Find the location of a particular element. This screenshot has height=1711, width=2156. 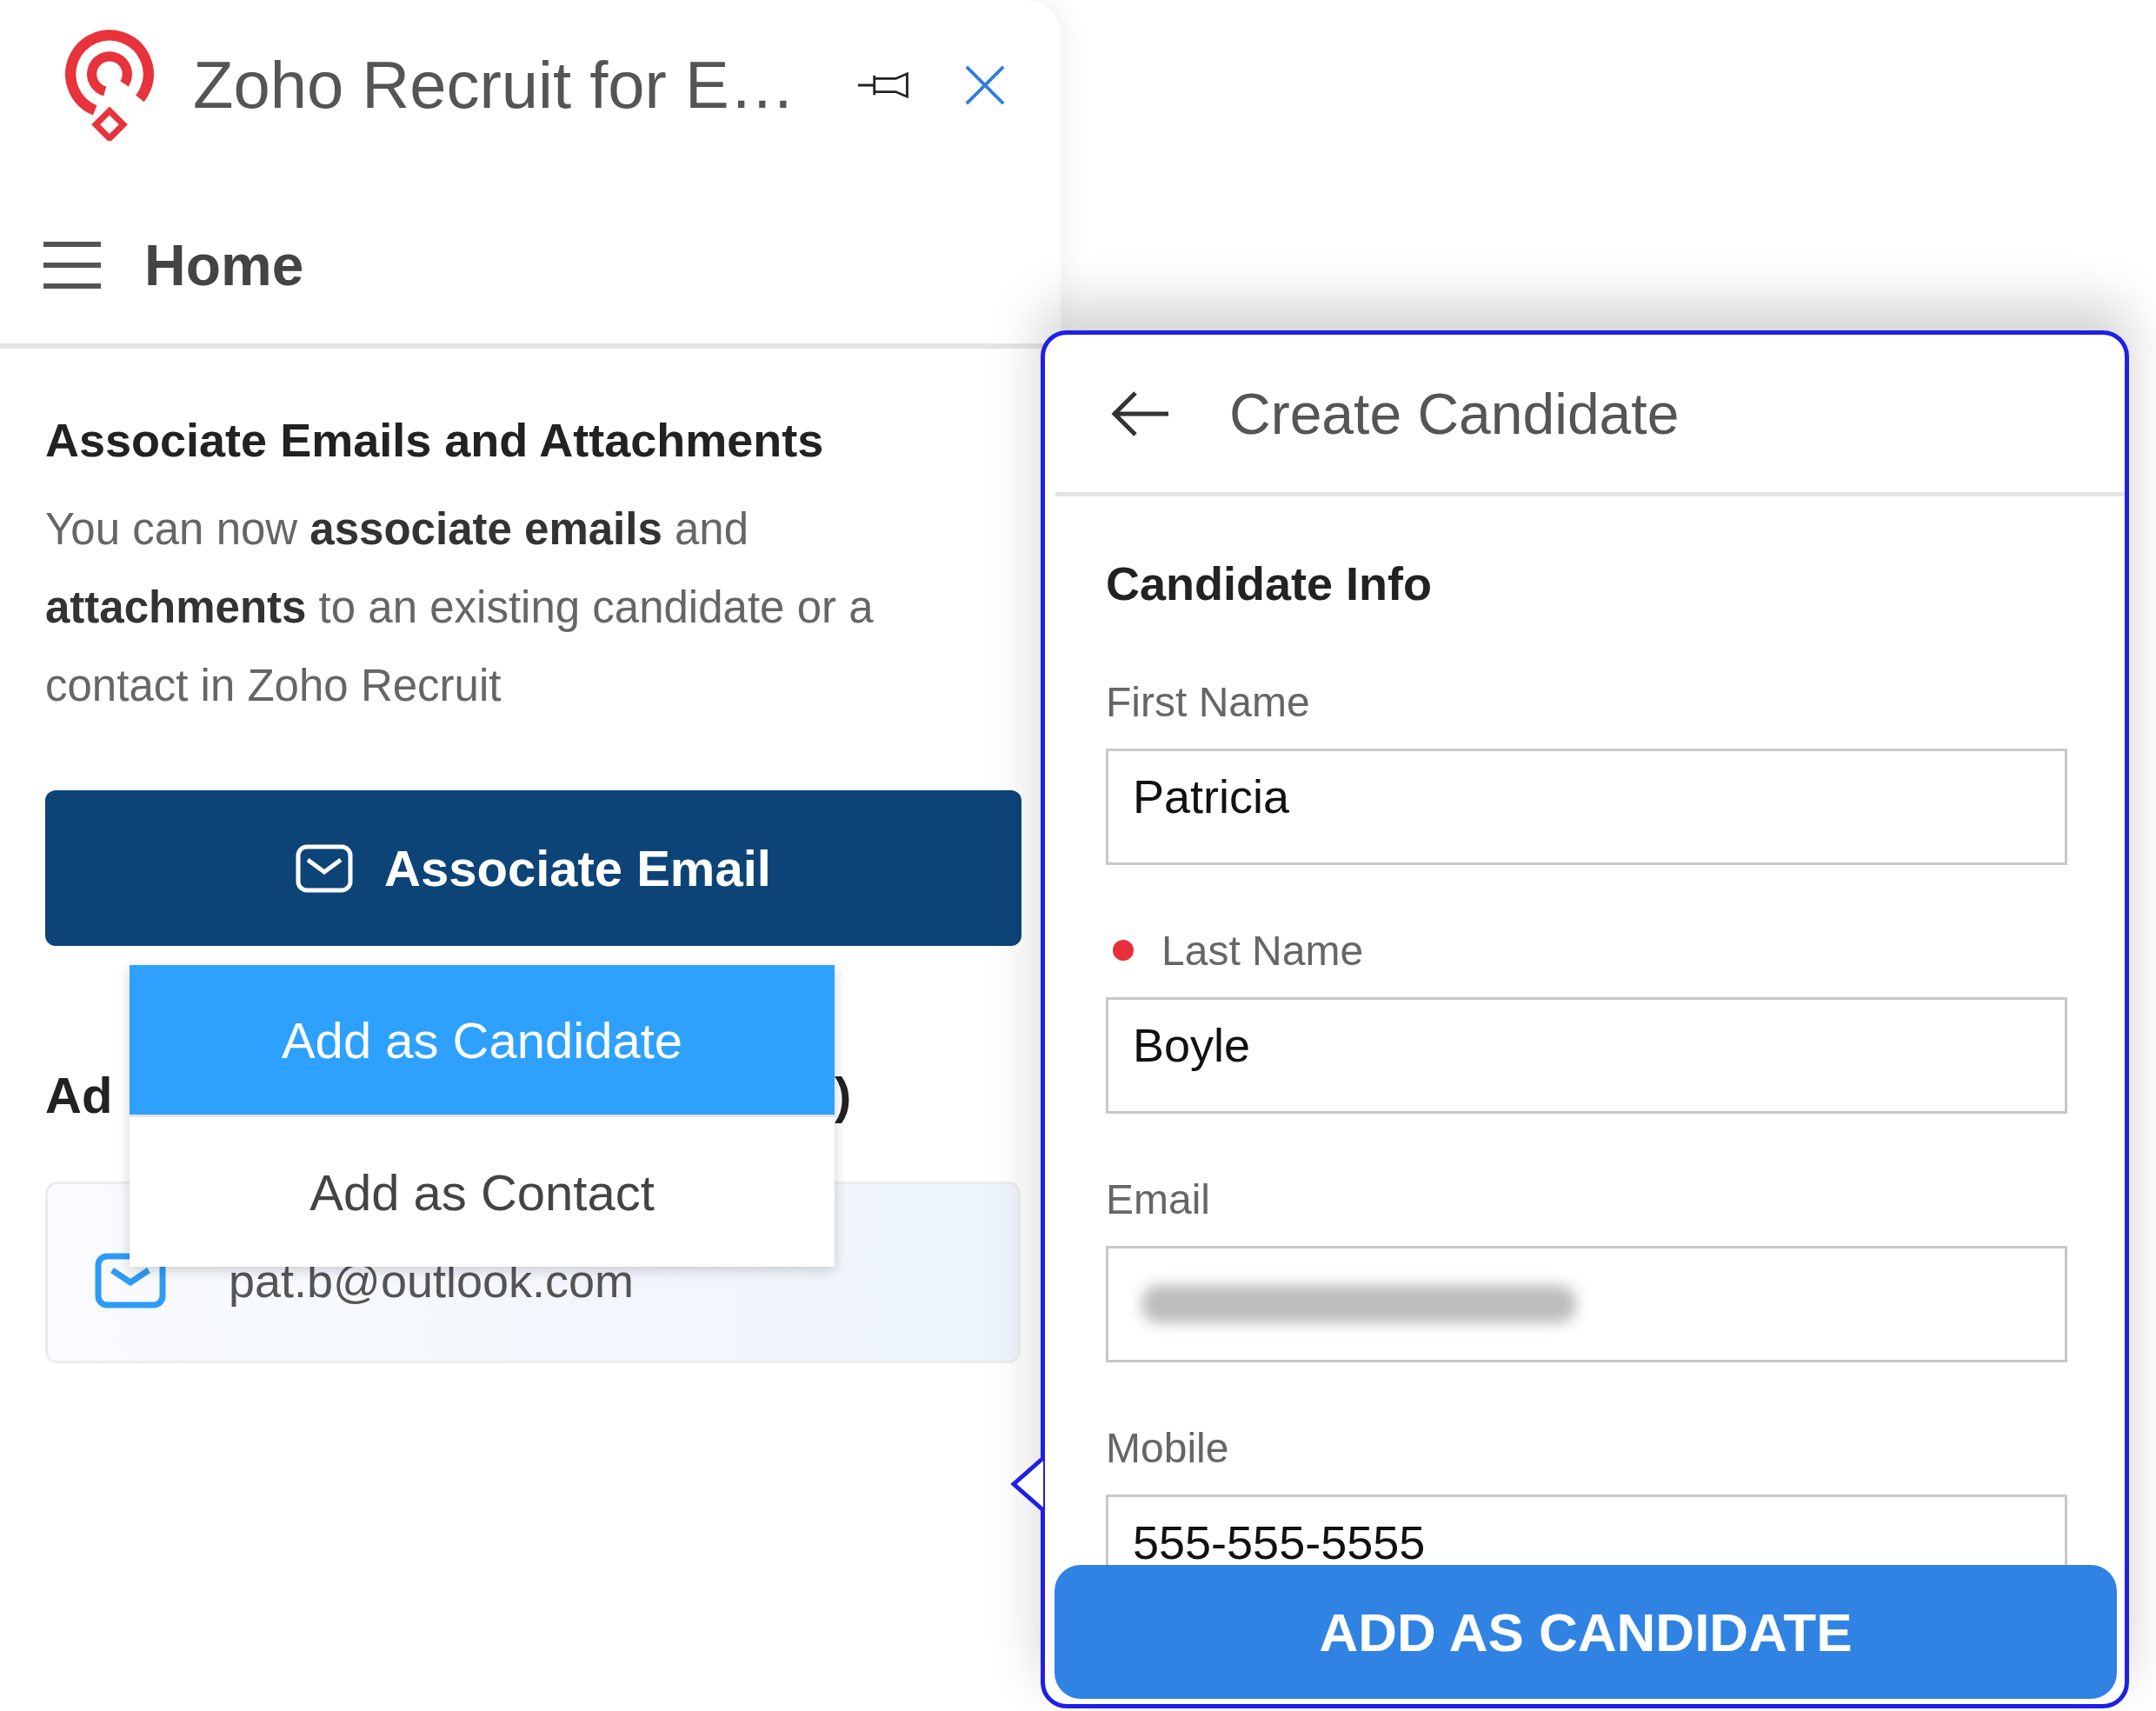

required-dot is located at coordinates (1123, 951).